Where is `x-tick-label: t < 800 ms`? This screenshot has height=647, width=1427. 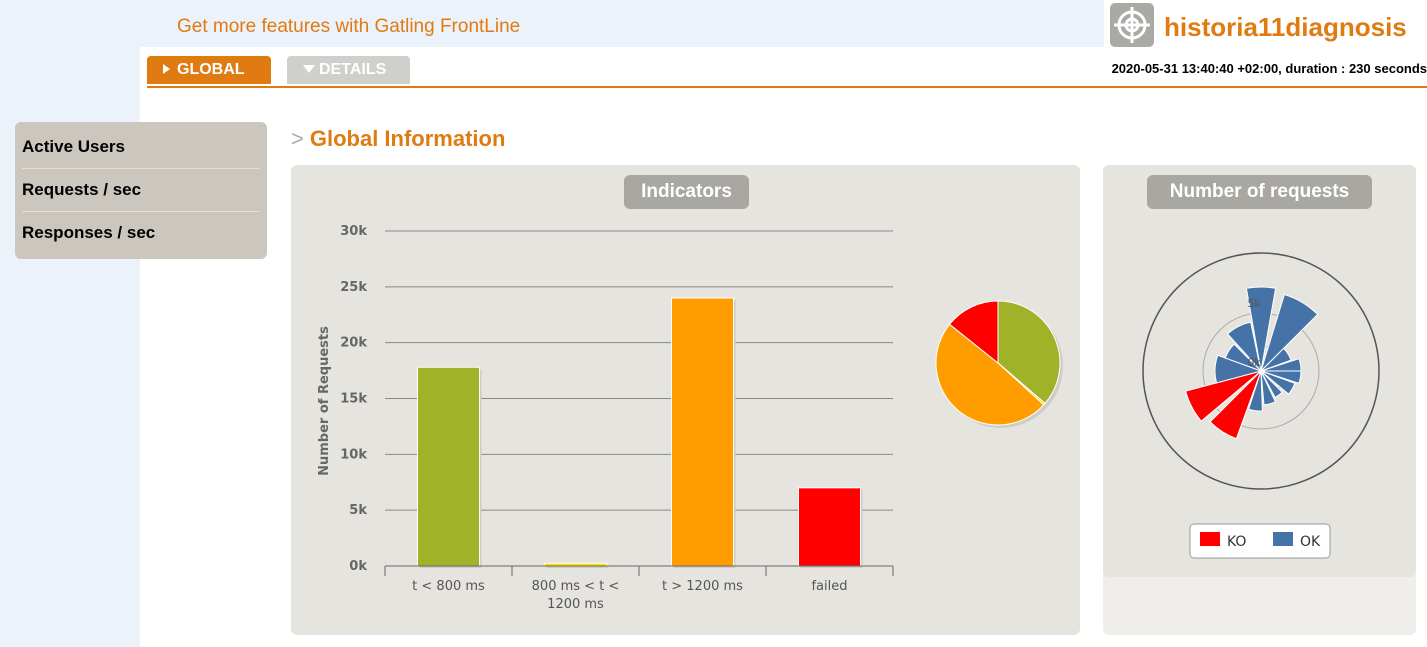 x-tick-label: t < 800 ms is located at coordinates (448, 586).